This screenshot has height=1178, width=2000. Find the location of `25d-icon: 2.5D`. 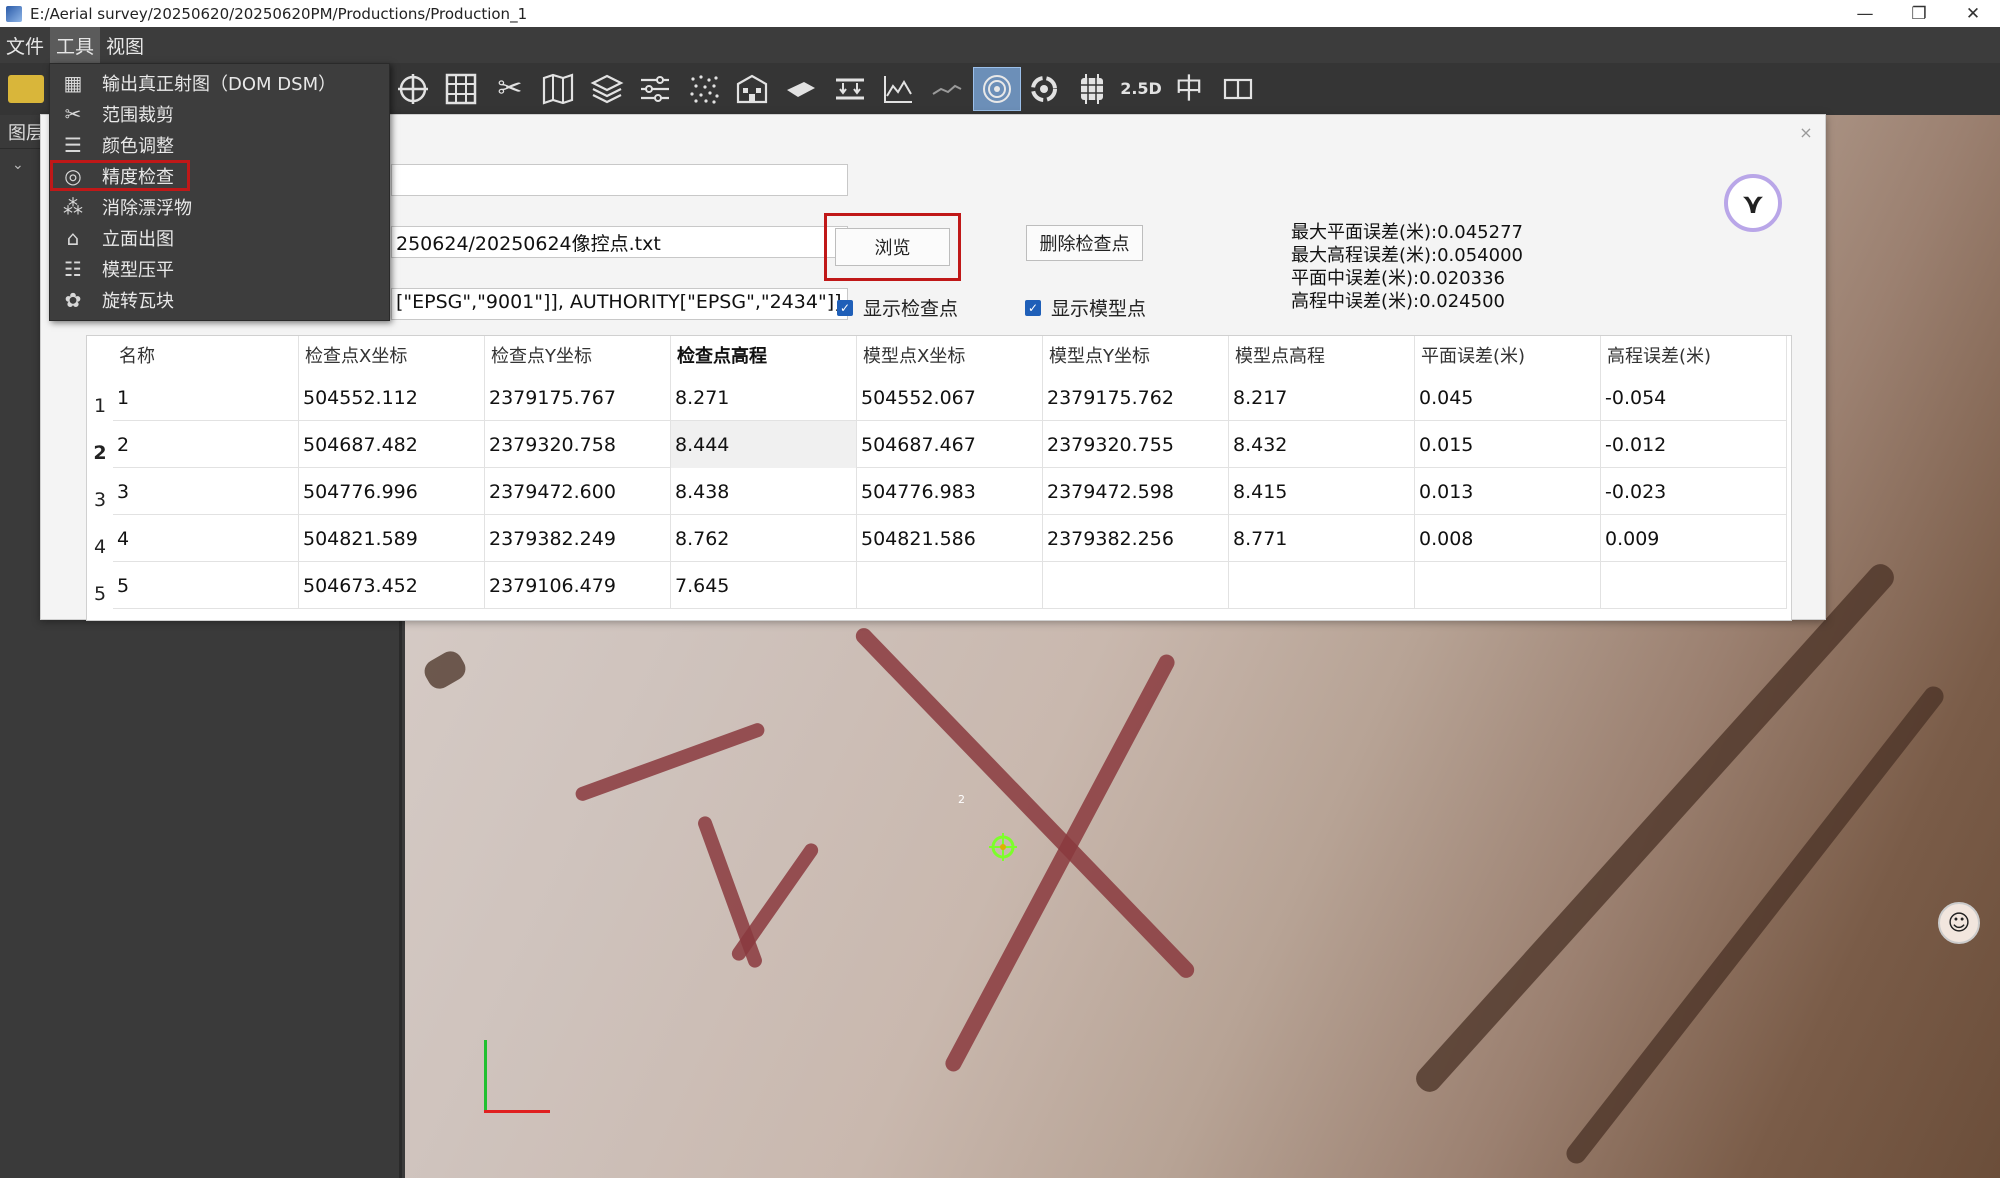

25d-icon: 2.5D is located at coordinates (1141, 89).